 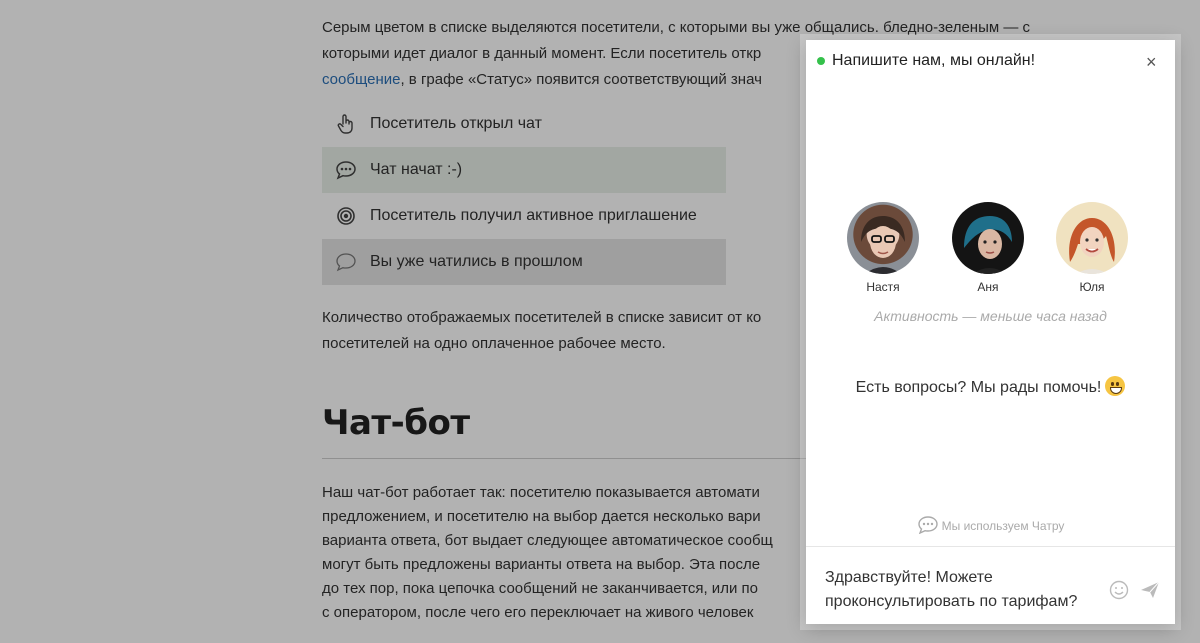 I want to click on close-icon: ×, so click(x=1151, y=62).